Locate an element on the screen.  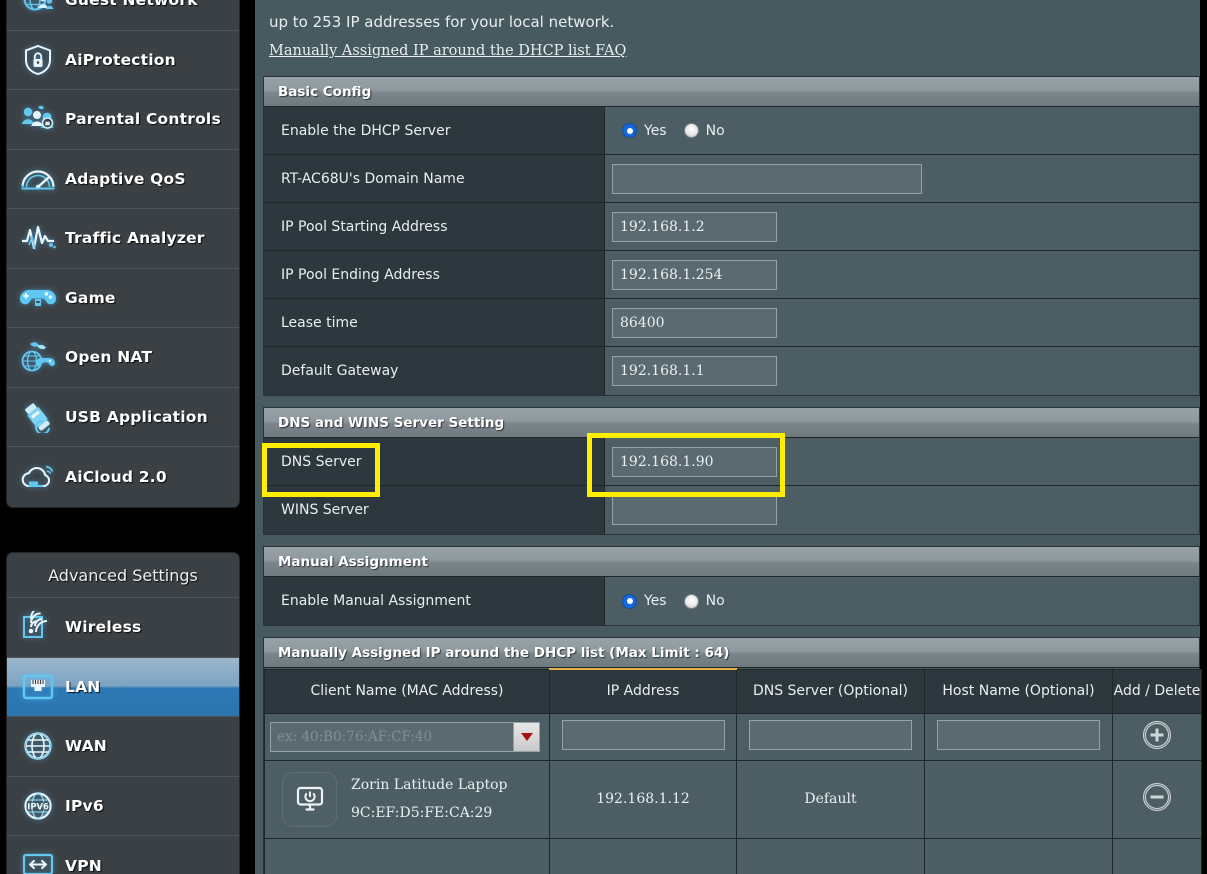
lease-time-input is located at coordinates (694, 322).